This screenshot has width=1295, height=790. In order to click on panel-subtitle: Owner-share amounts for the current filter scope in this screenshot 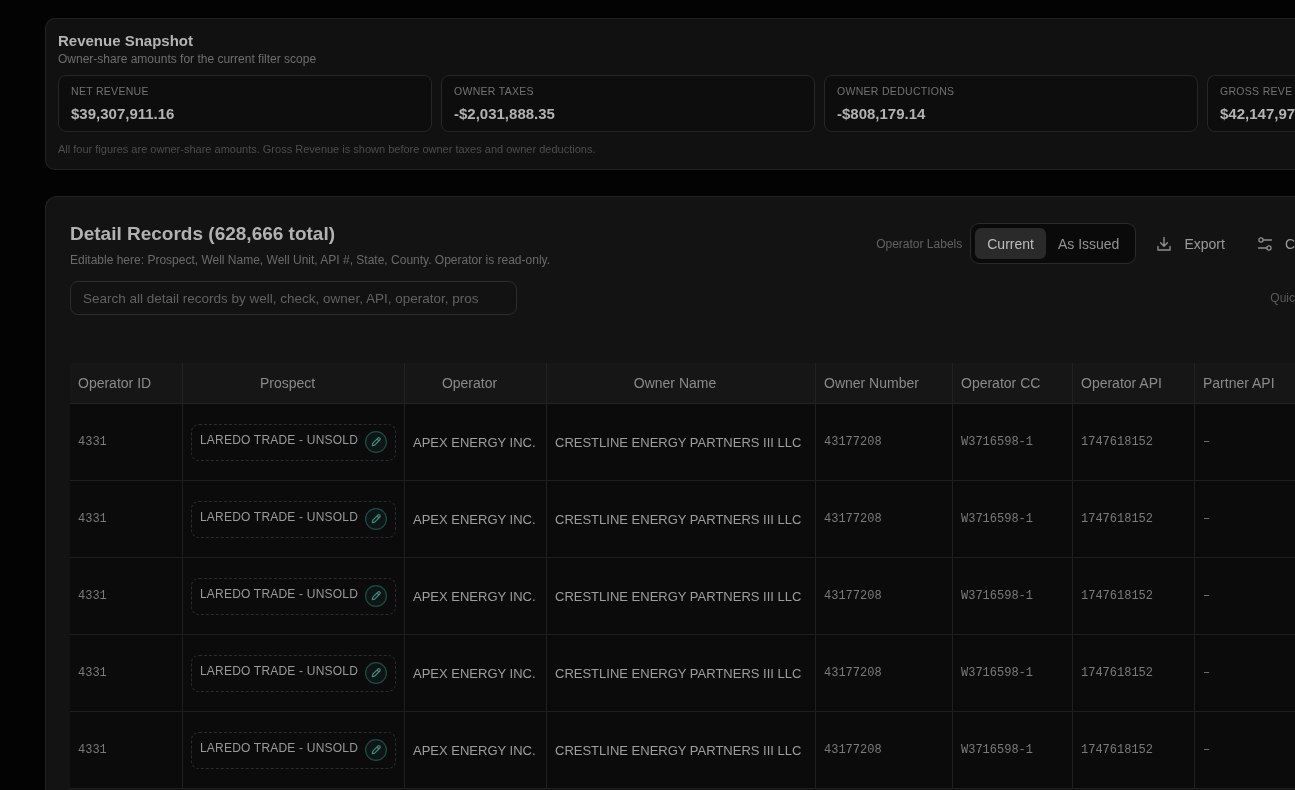, I will do `click(188, 59)`.